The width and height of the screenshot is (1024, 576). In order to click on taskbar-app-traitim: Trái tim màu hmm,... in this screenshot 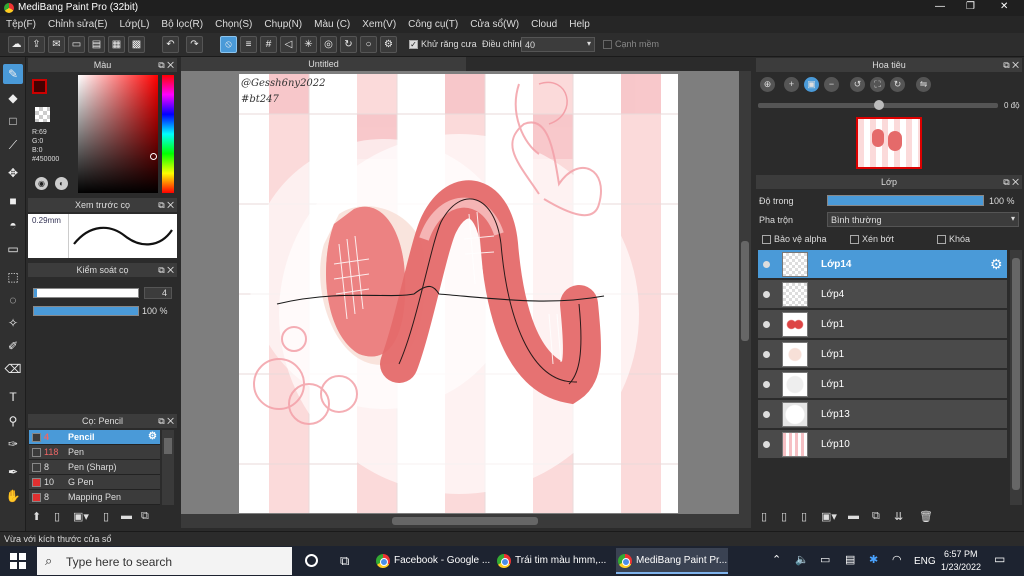, I will do `click(554, 561)`.